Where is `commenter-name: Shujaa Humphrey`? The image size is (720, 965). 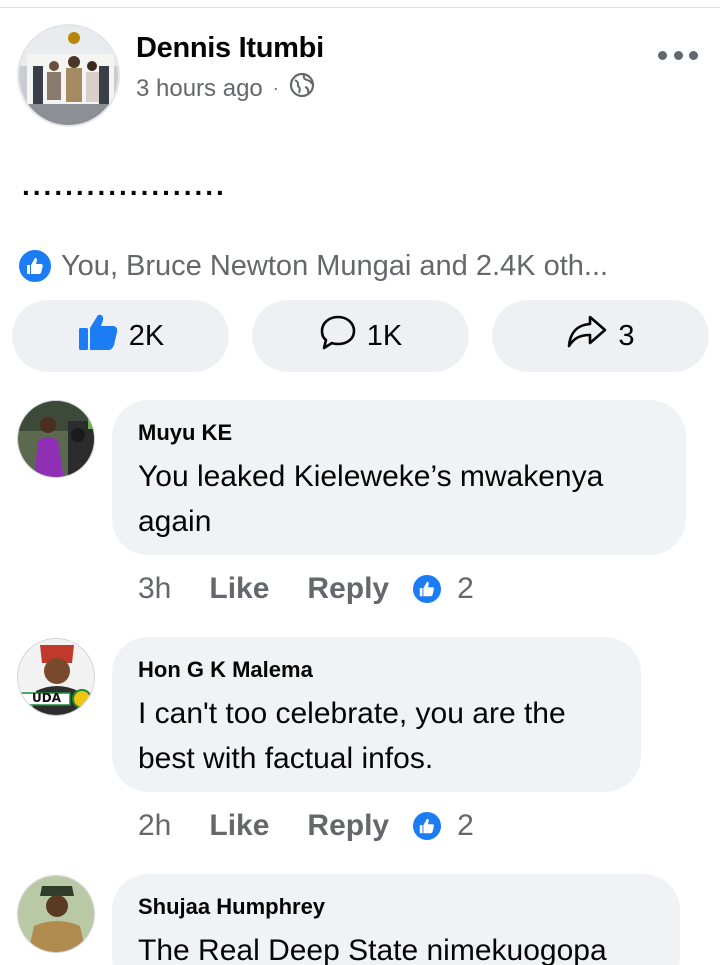 commenter-name: Shujaa Humphrey is located at coordinates (396, 907).